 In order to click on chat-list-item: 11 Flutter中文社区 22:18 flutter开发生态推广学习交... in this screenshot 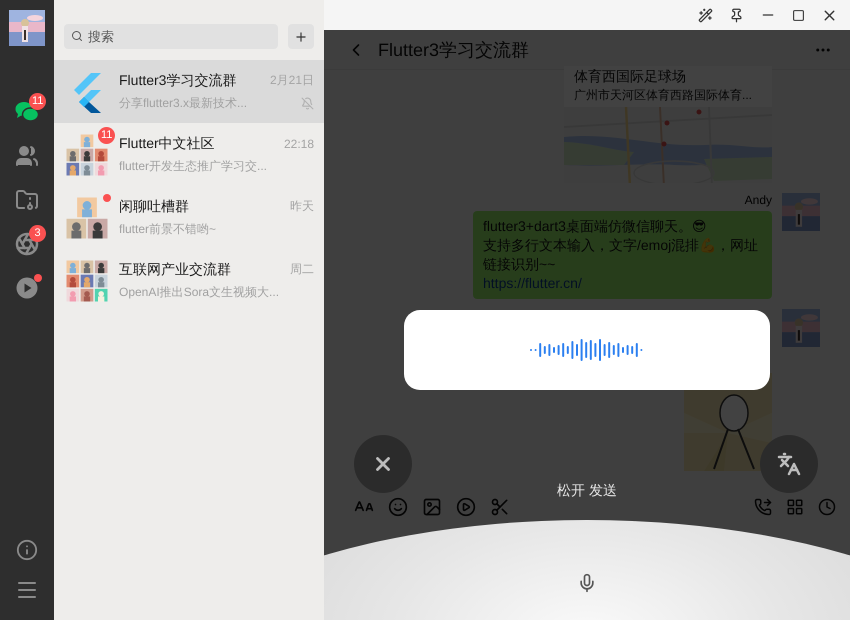, I will do `click(189, 154)`.